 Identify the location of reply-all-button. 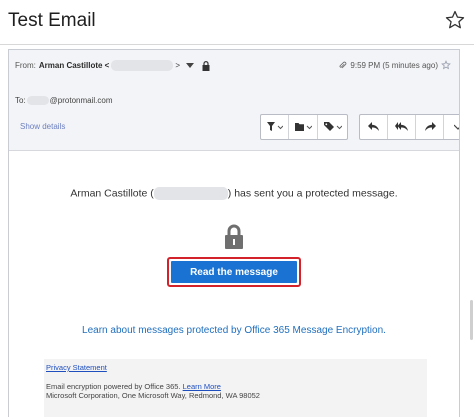
(402, 127).